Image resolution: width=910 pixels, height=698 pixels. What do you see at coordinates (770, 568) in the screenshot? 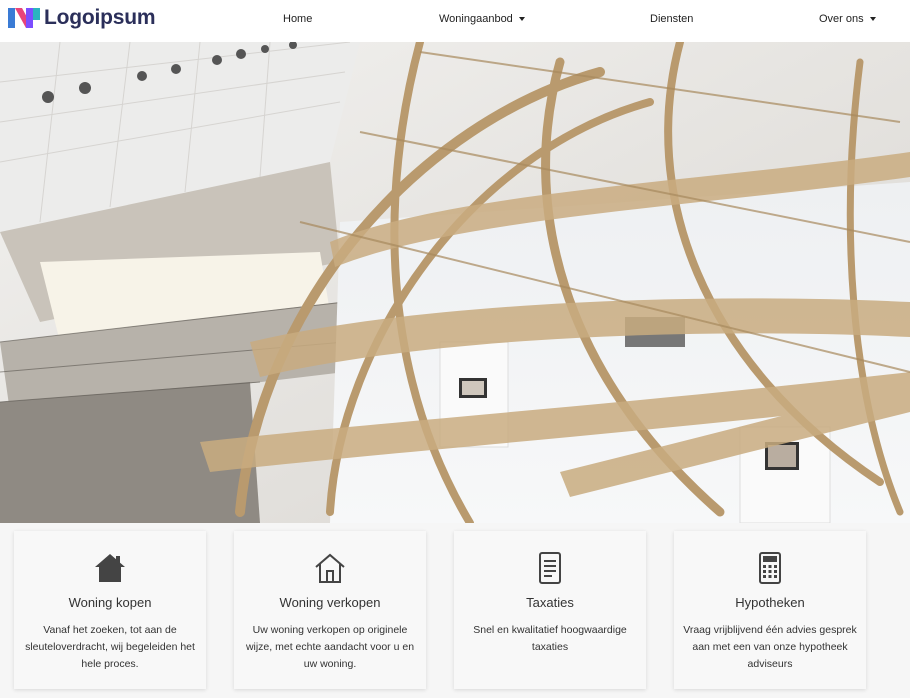
I see `calculator-icon` at bounding box center [770, 568].